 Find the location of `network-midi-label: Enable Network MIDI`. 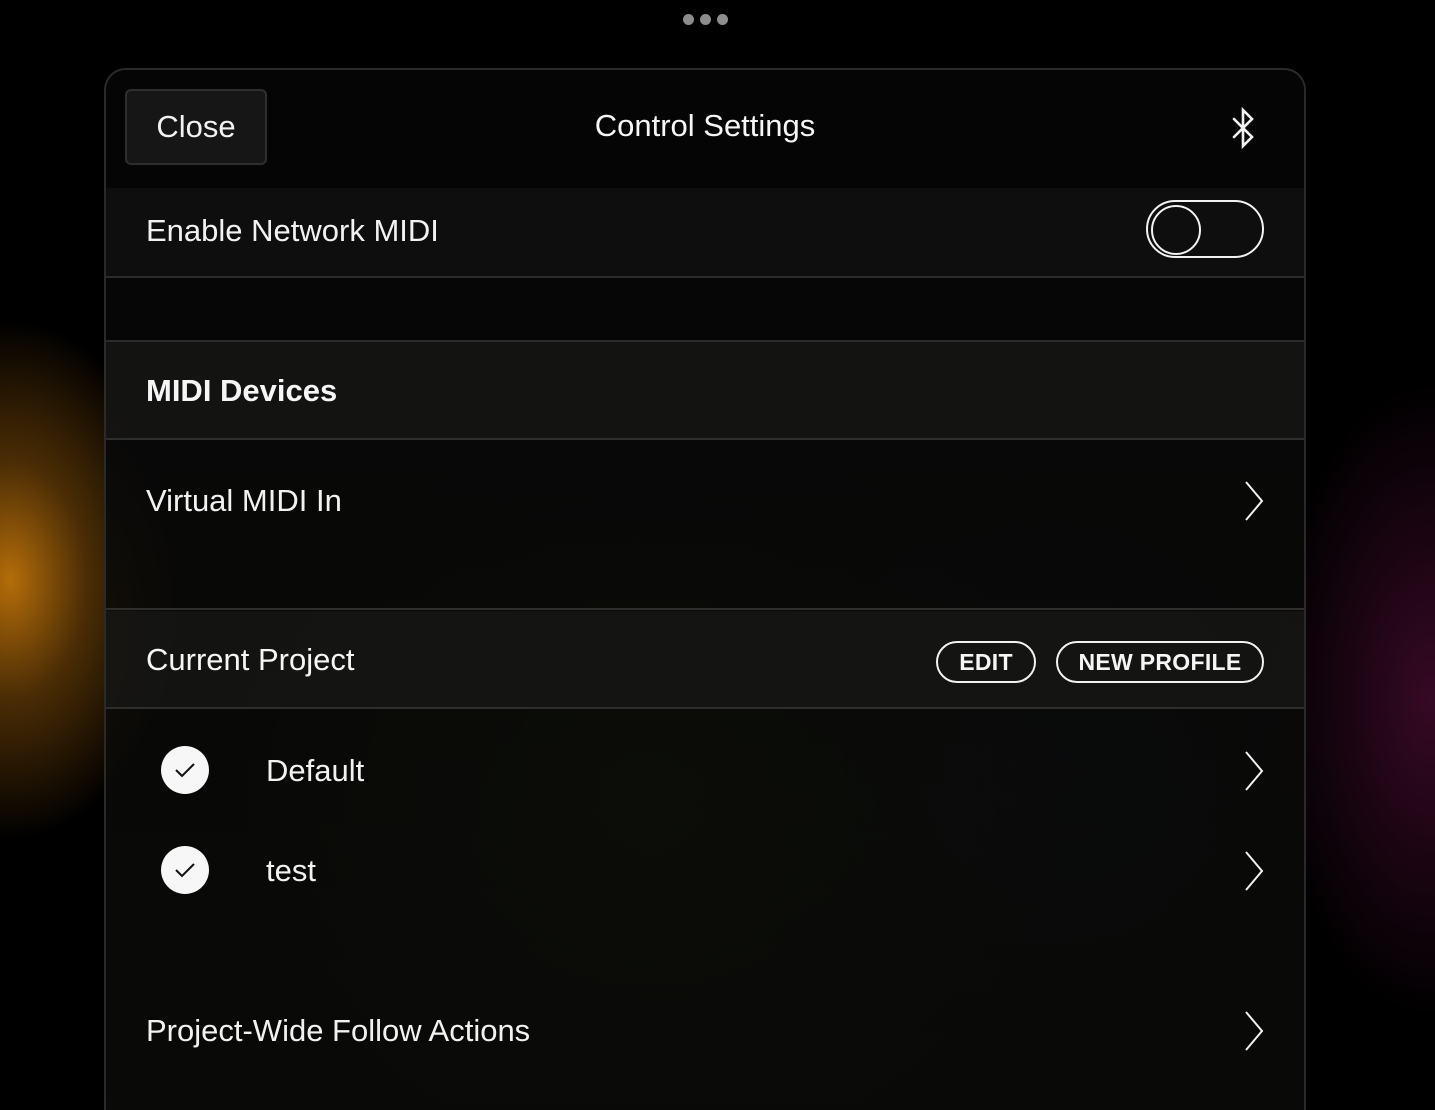

network-midi-label: Enable Network MIDI is located at coordinates (292, 230).